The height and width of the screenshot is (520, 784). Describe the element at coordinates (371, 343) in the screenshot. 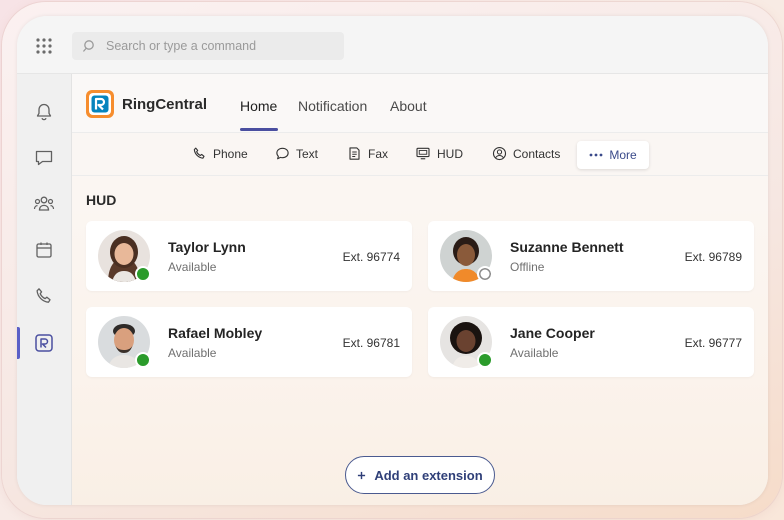

I see `contact-extension: Ext. 96781` at that location.